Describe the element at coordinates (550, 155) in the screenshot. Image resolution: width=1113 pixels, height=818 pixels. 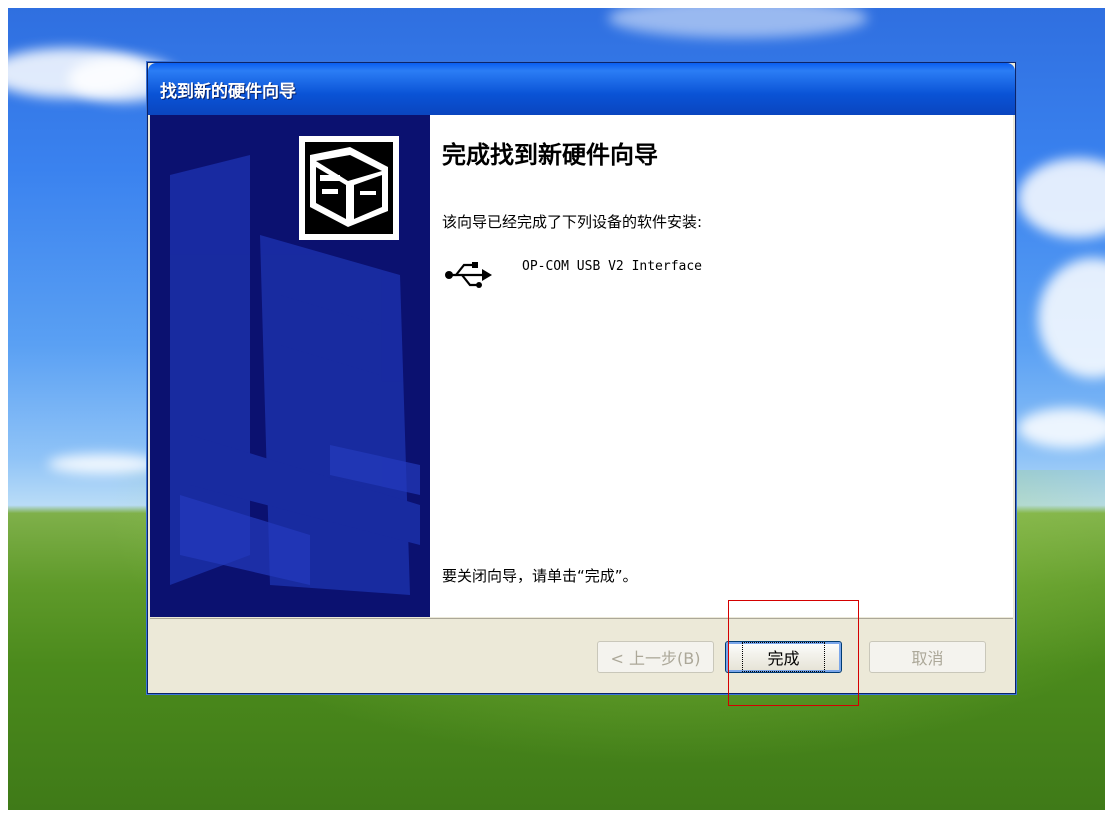
I see `page-title: 完成找到新硬件向导` at that location.